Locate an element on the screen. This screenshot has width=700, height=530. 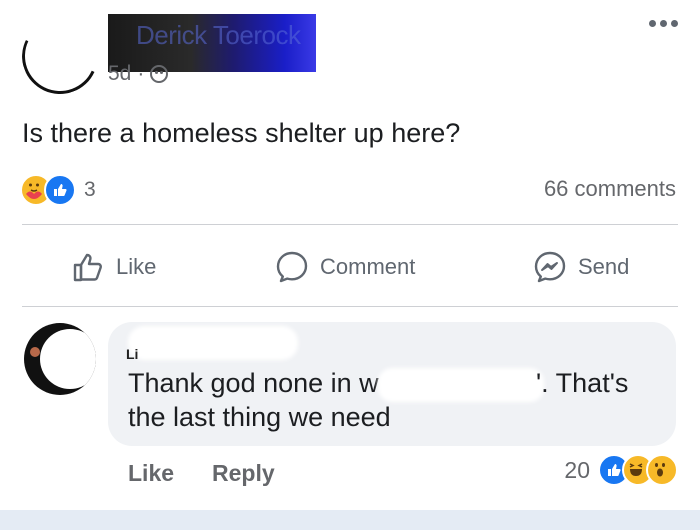
like-button: Like is located at coordinates (114, 267).